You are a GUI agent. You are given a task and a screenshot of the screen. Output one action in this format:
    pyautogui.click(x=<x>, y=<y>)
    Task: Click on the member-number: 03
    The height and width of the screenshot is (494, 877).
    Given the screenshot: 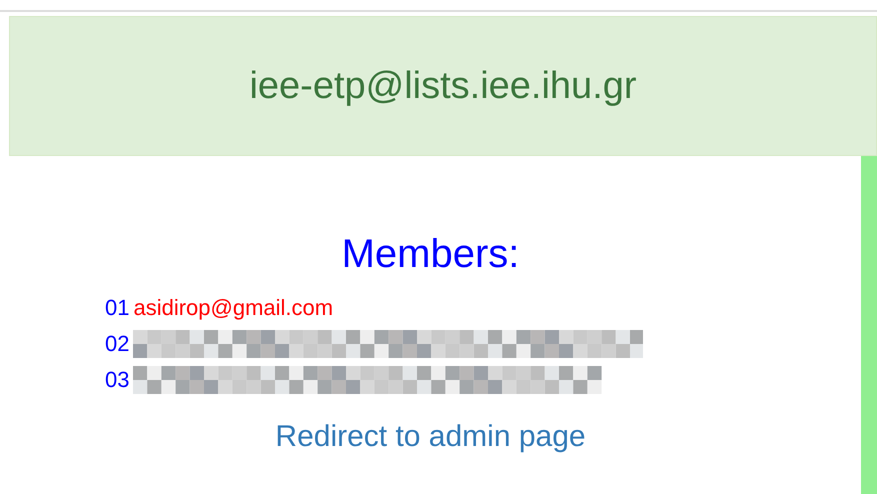 What is the action you would take?
    pyautogui.click(x=117, y=380)
    